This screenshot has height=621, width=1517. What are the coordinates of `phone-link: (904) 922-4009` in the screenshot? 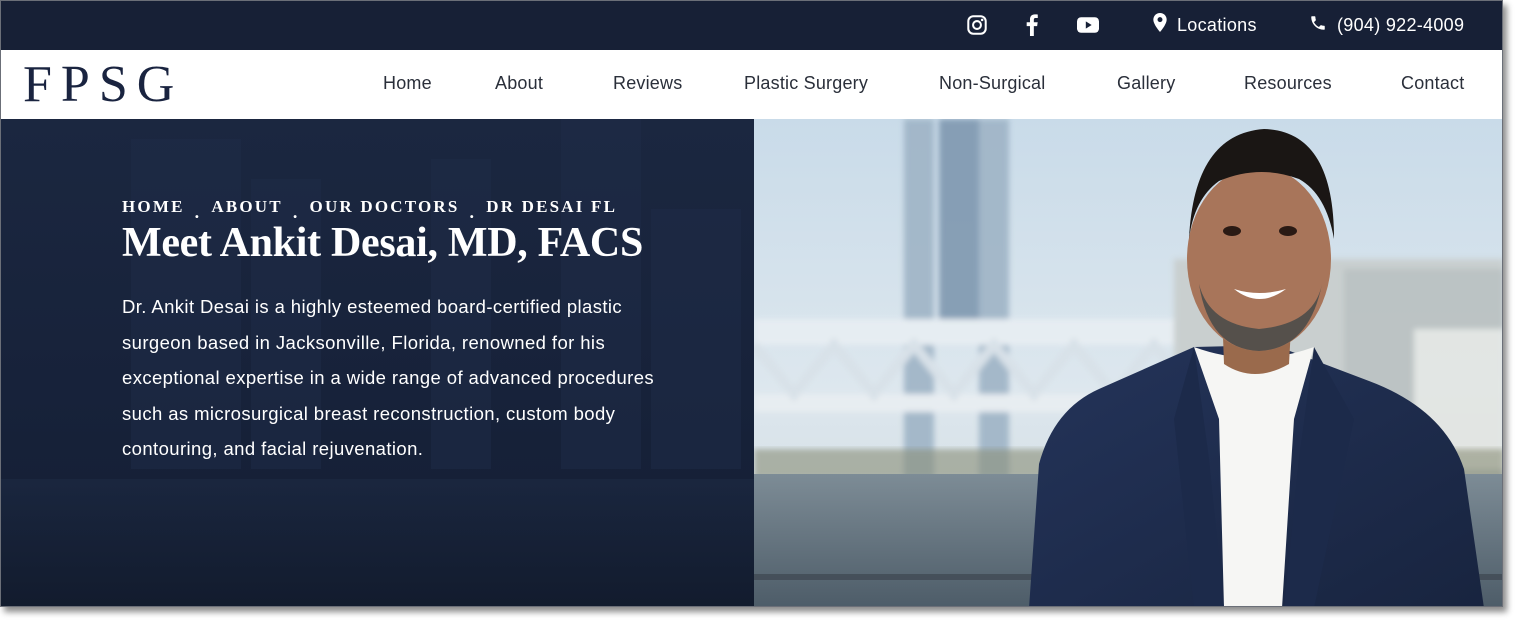 It's located at (1386, 25).